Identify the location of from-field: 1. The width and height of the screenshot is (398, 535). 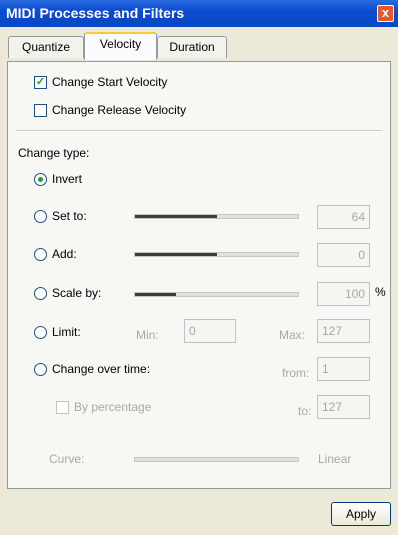
(343, 369).